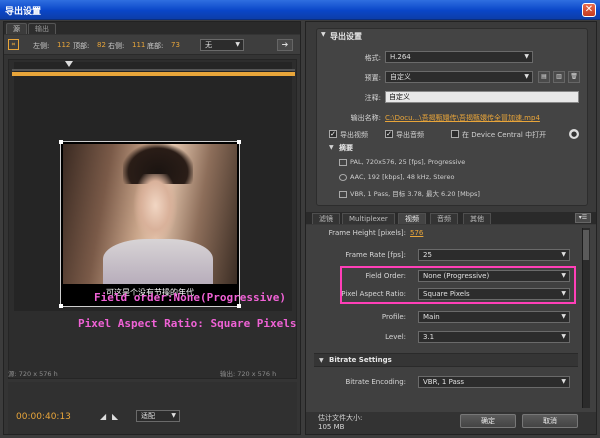  Describe the element at coordinates (248, 374) in the screenshot. I see `output-dimensions: 输出: 720 x 576 h` at that location.